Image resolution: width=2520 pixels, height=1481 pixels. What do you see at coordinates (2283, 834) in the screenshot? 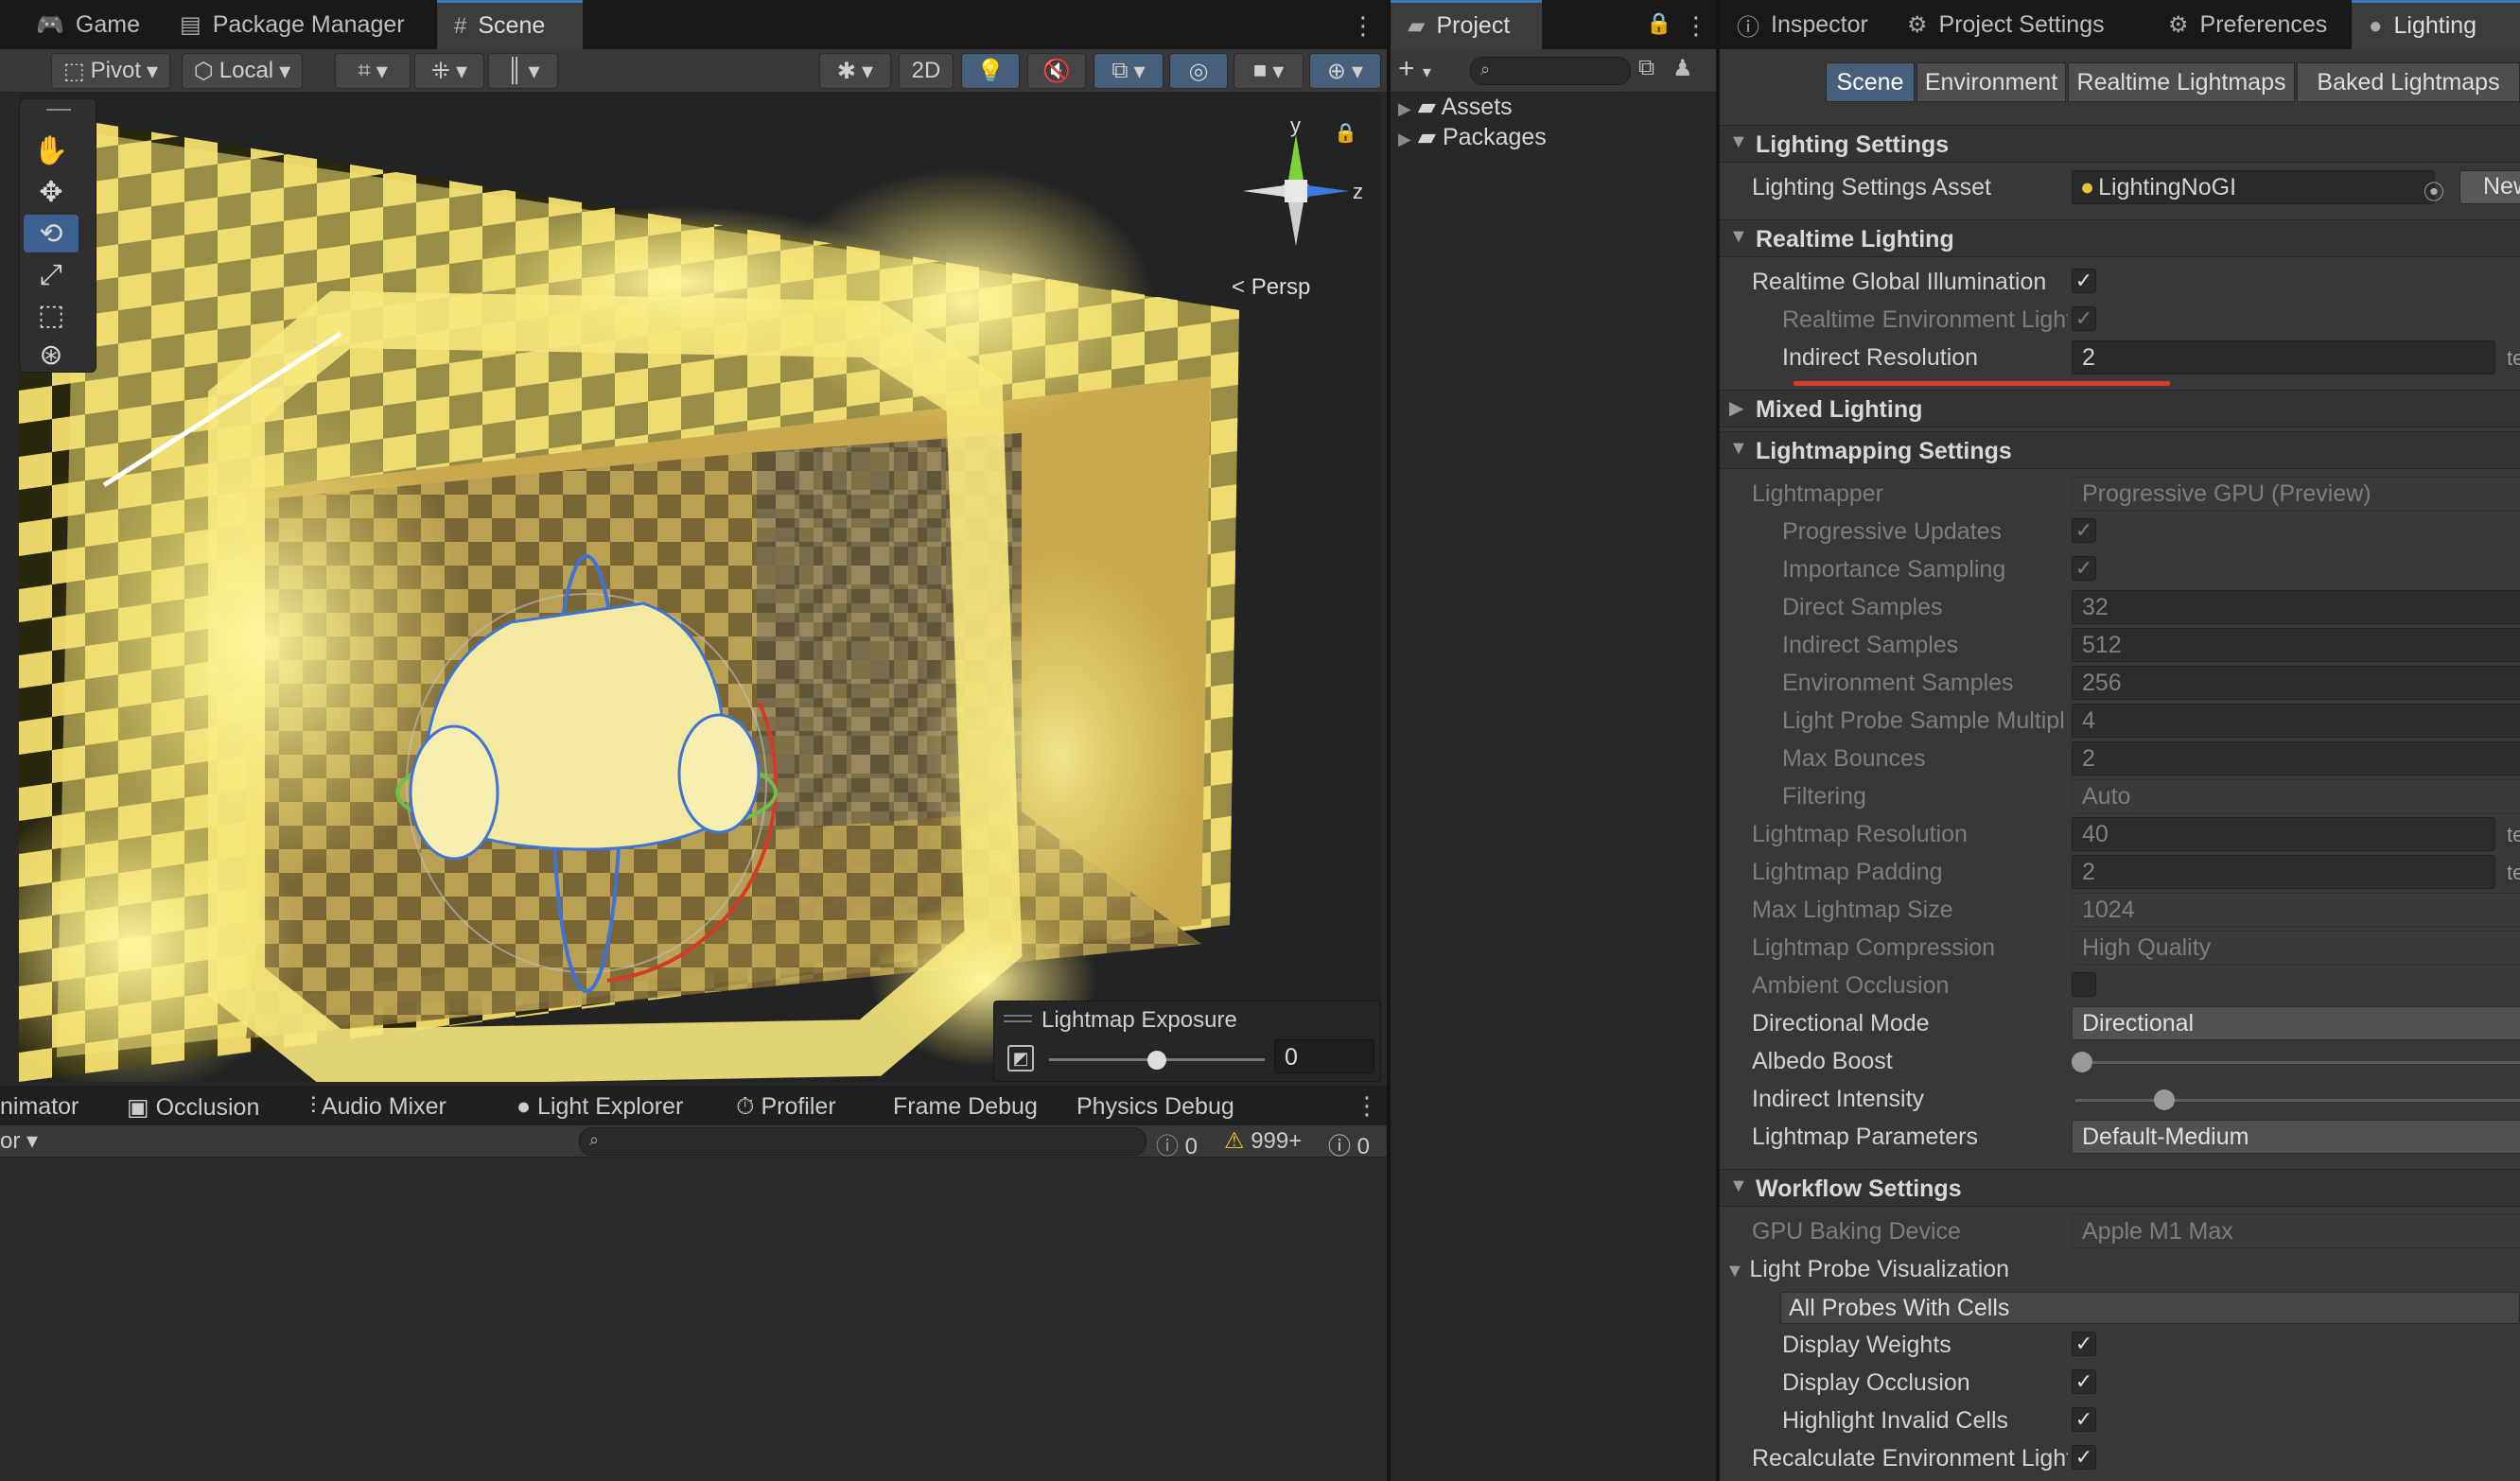
I see `lightmap-resolution-field: 40` at bounding box center [2283, 834].